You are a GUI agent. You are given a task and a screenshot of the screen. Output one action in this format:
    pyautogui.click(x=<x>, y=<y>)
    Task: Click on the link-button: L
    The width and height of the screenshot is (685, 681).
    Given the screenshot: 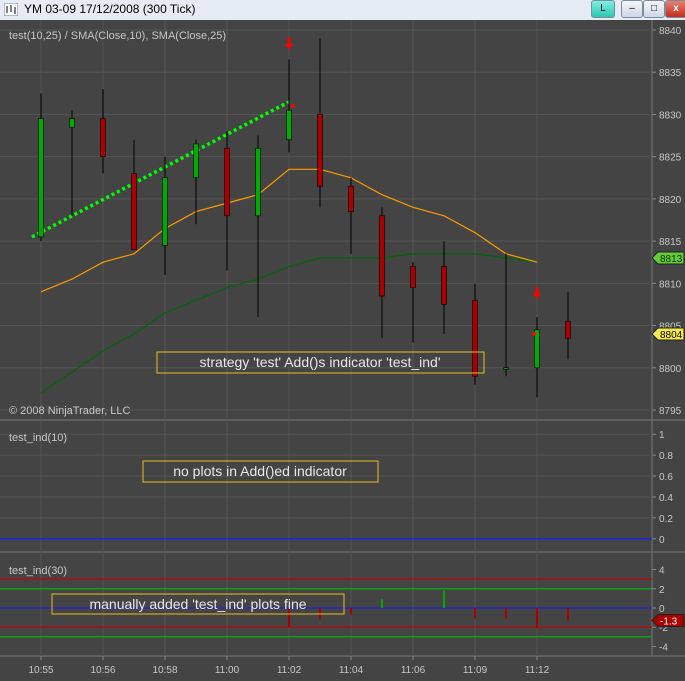 What is the action you would take?
    pyautogui.click(x=603, y=9)
    